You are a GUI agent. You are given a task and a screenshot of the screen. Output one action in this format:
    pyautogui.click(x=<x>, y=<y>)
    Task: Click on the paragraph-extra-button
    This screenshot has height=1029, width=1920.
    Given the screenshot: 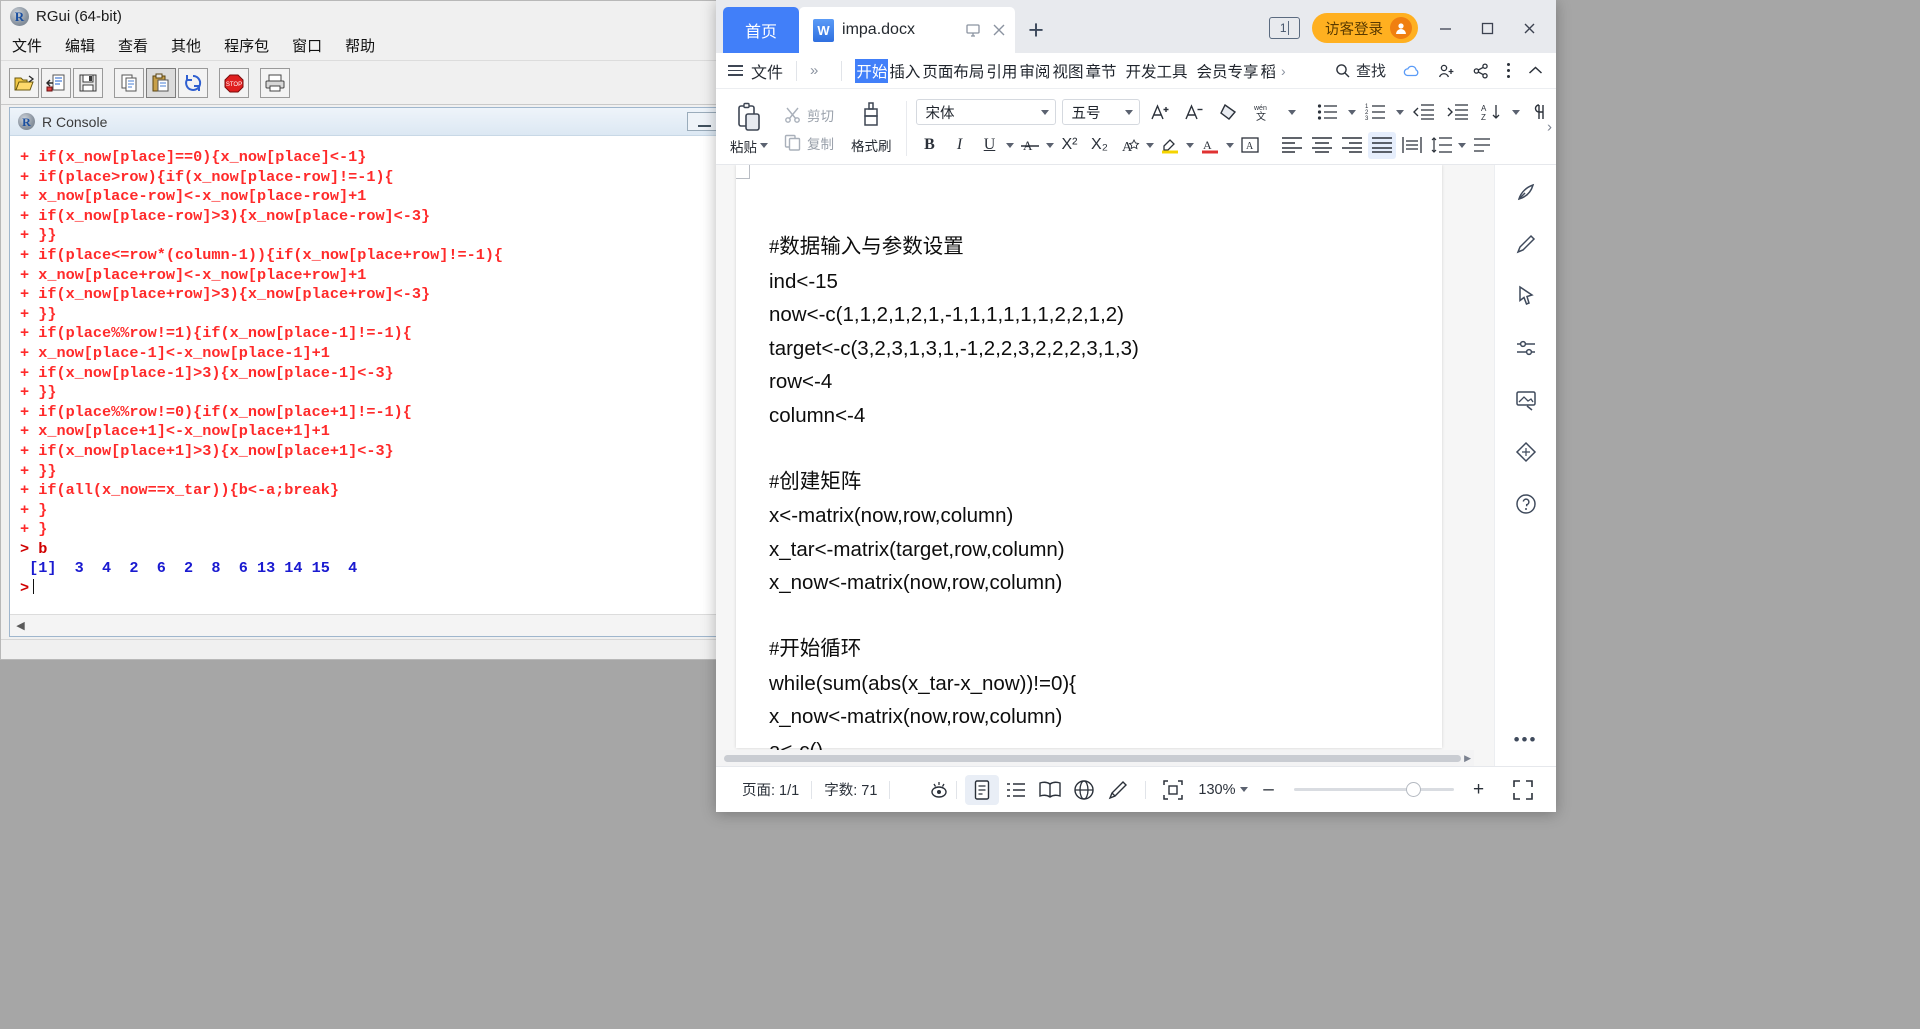 What is the action you would take?
    pyautogui.click(x=1482, y=145)
    